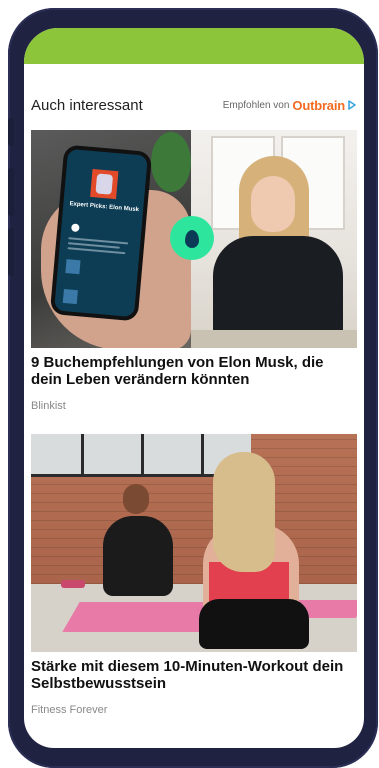  I want to click on plant, so click(171, 162).